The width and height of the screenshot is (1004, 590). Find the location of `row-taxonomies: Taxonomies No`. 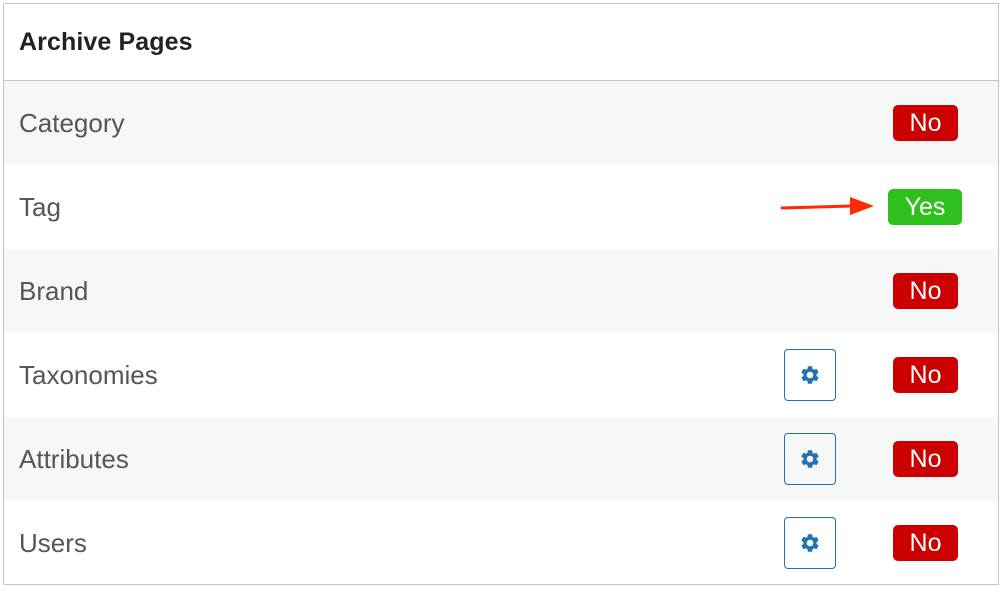

row-taxonomies: Taxonomies No is located at coordinates (501, 375).